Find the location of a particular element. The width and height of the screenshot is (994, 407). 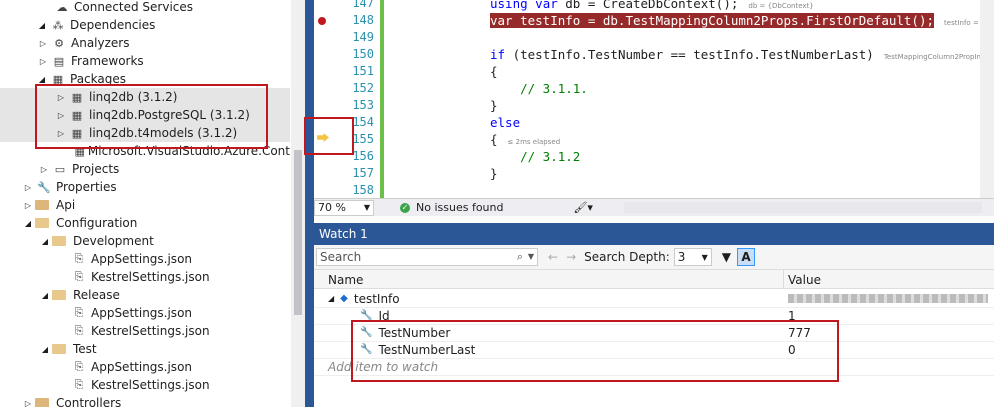

editor-status-bar: 70 % ▼ ✓ No issues found 🖌▾ is located at coordinates (654, 207).